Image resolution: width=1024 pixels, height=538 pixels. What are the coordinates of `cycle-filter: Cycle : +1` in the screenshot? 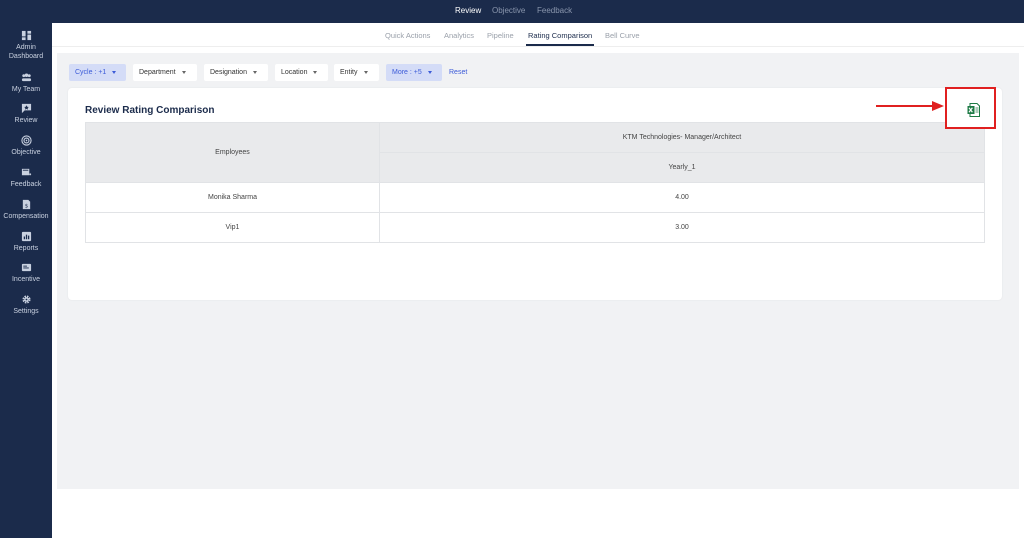 It's located at (97, 72).